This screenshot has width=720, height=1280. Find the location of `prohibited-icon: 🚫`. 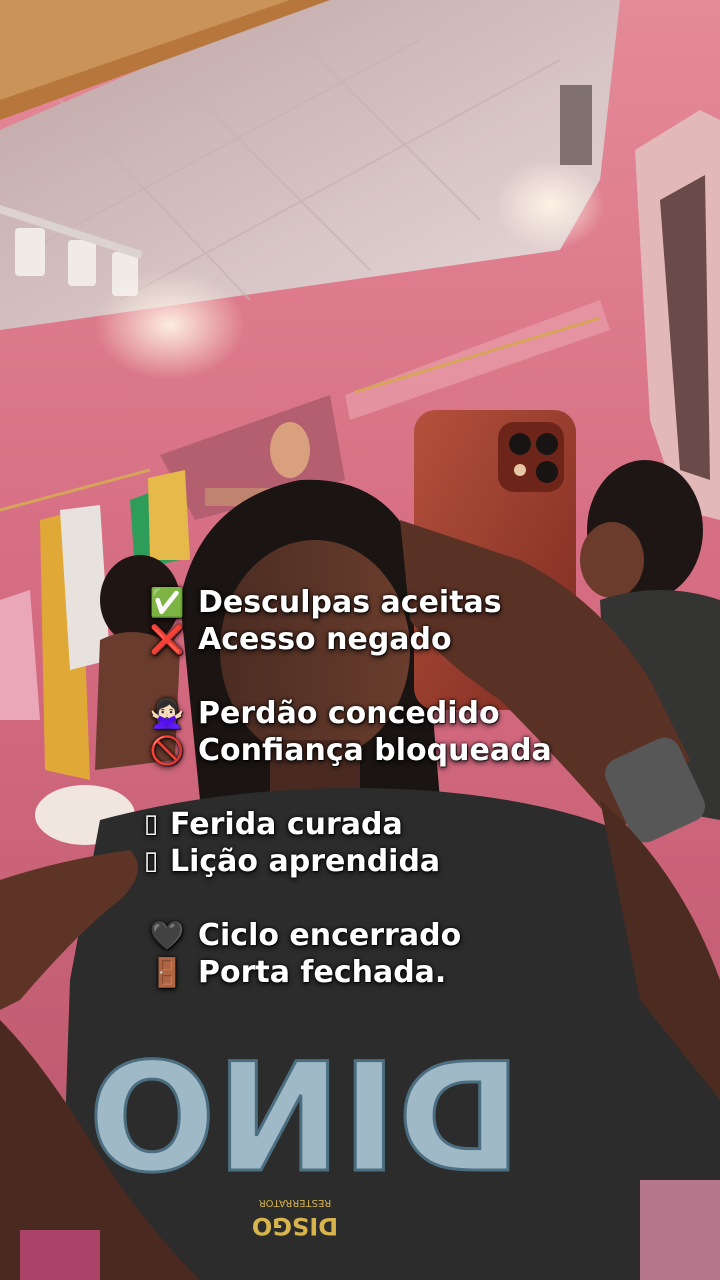

prohibited-icon: 🚫 is located at coordinates (167, 750).